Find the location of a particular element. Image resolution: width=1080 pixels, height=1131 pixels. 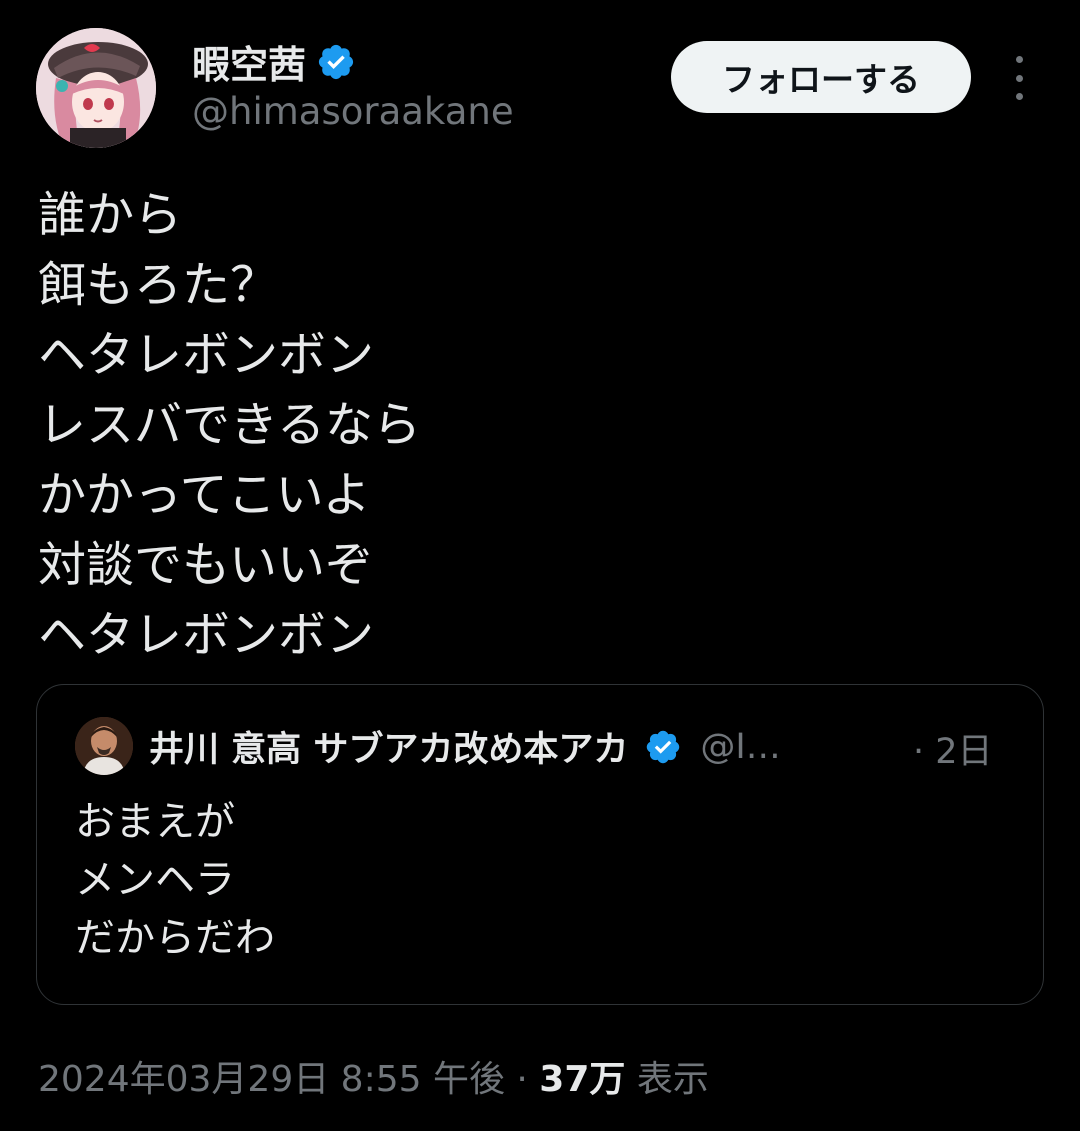

views-label: 表示 is located at coordinates (667, 1079).